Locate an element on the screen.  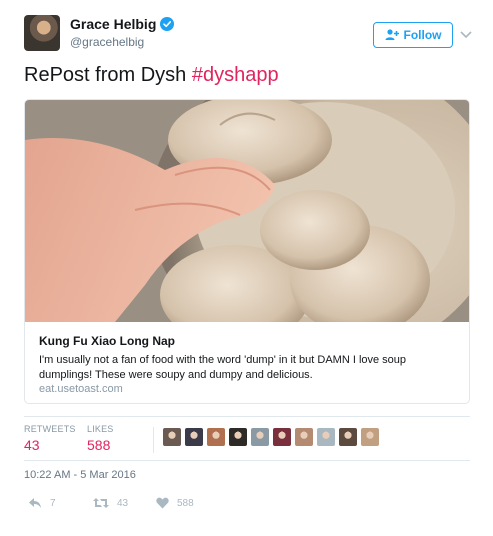
user-name-row: Grace Helbig is located at coordinates (122, 24).